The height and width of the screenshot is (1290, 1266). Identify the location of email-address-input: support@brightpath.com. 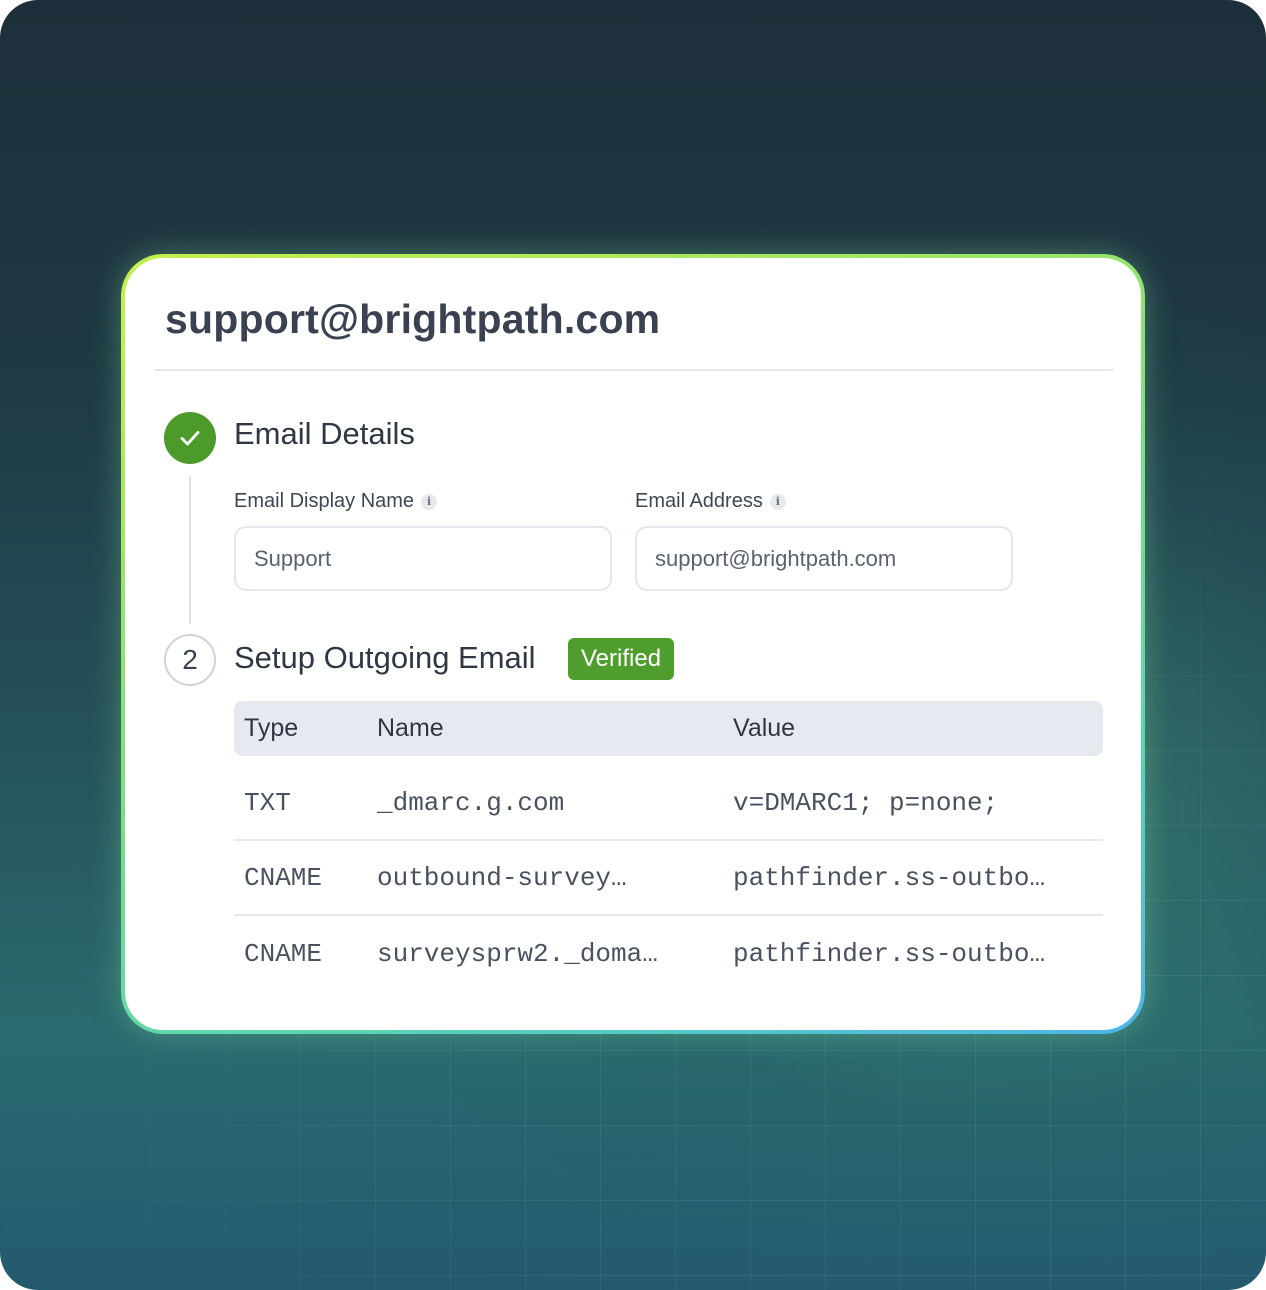
(824, 558).